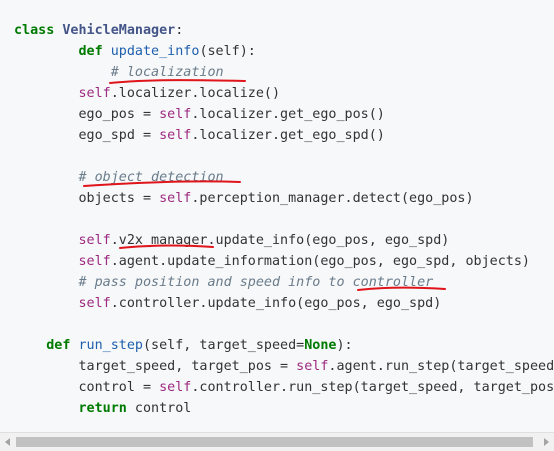 Image resolution: width=554 pixels, height=451 pixels. What do you see at coordinates (167, 72) in the screenshot?
I see `code-token: # localization` at bounding box center [167, 72].